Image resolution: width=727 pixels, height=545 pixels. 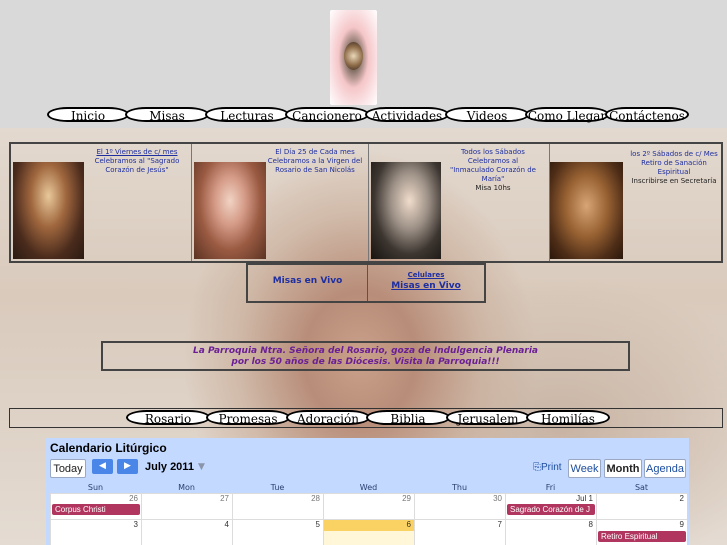 I want to click on strip-link-1: El 1º Viernes de c/ mes, so click(x=136, y=152).